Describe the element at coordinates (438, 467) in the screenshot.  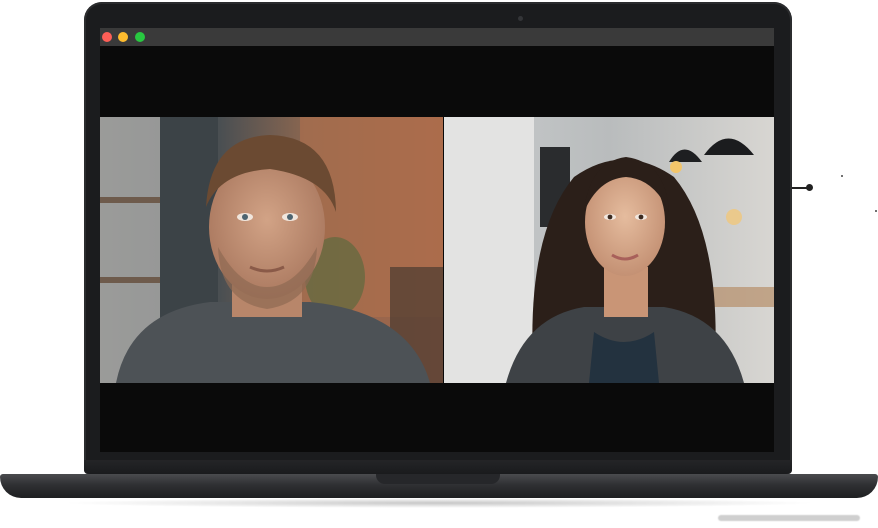
I see `laptop-hinge` at that location.